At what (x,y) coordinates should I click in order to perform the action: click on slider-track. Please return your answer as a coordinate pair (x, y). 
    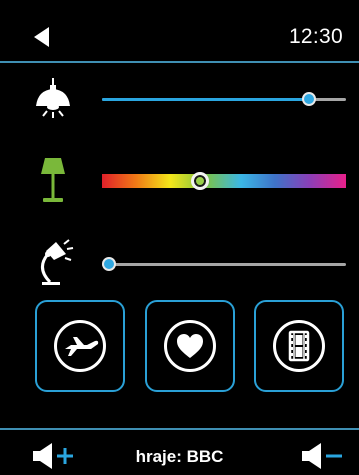
    Looking at the image, I should click on (224, 264).